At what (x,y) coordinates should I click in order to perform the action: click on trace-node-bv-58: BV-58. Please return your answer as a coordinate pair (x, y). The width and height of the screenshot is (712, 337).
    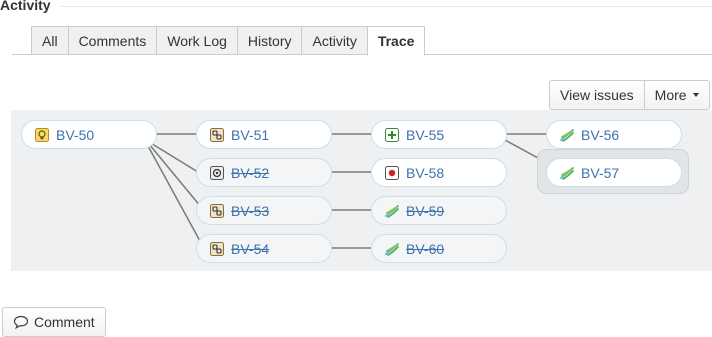
    Looking at the image, I should click on (439, 172).